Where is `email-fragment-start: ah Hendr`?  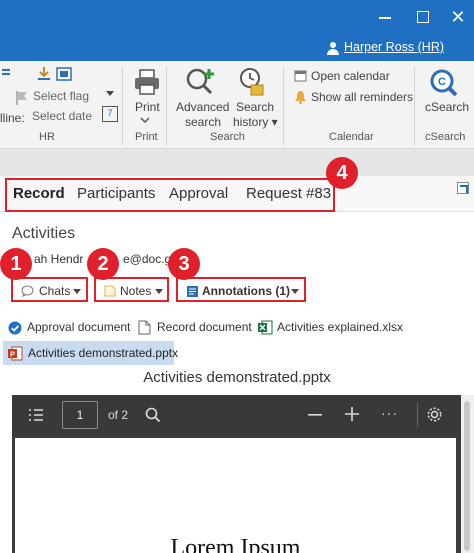 email-fragment-start: ah Hendr is located at coordinates (59, 259).